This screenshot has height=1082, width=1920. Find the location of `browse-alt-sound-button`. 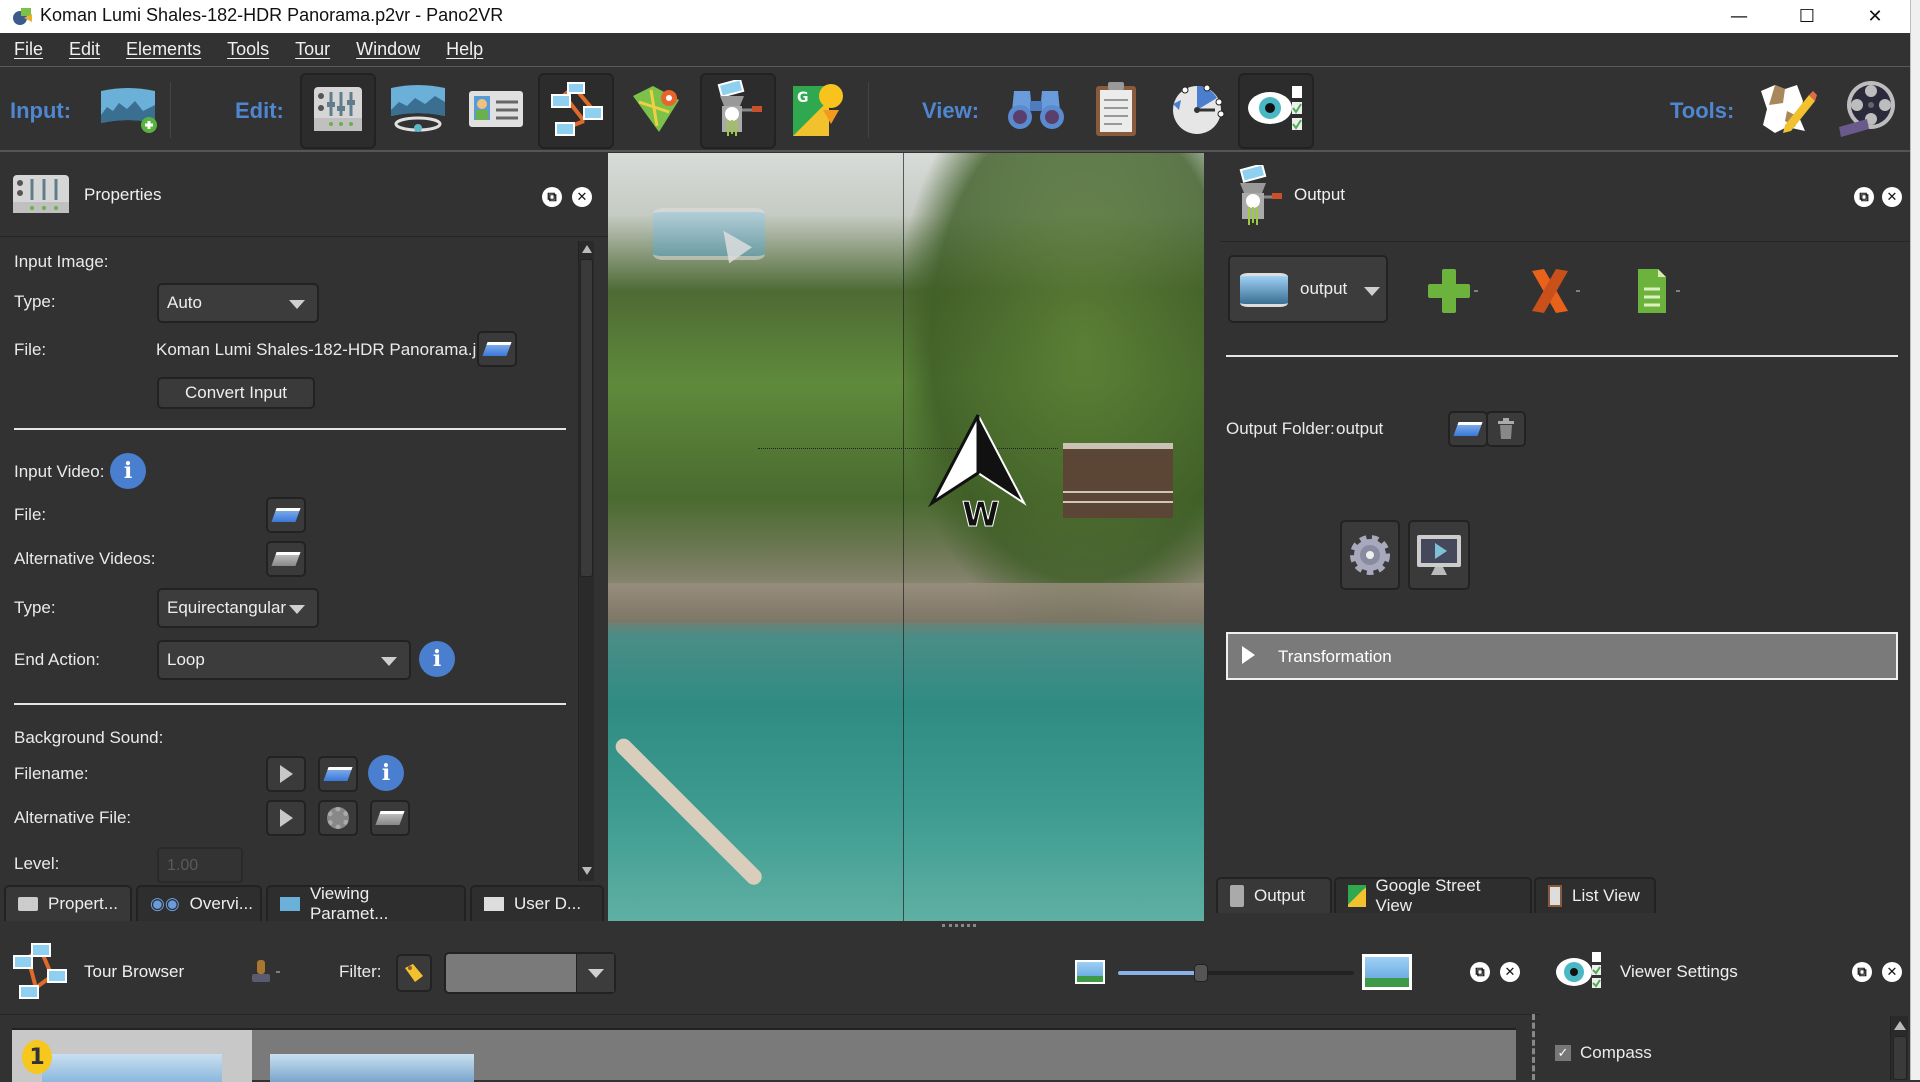

browse-alt-sound-button is located at coordinates (390, 818).